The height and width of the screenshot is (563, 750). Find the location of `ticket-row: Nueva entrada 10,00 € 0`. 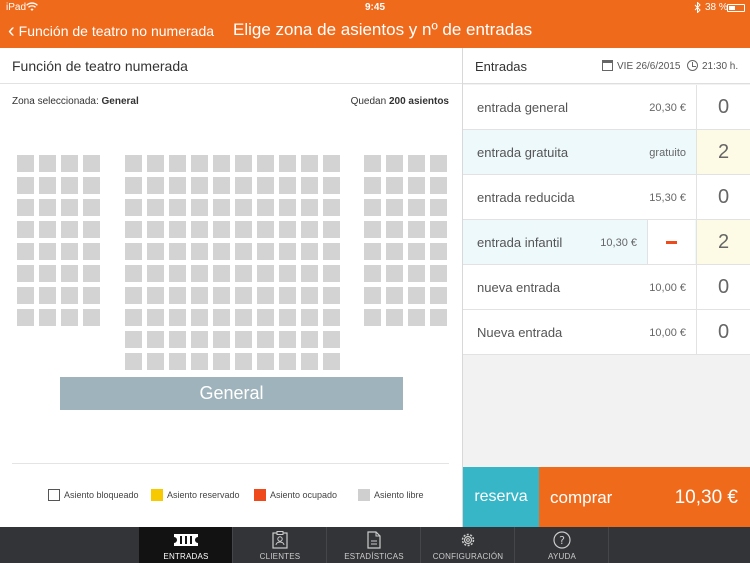

ticket-row: Nueva entrada 10,00 € 0 is located at coordinates (606, 332).